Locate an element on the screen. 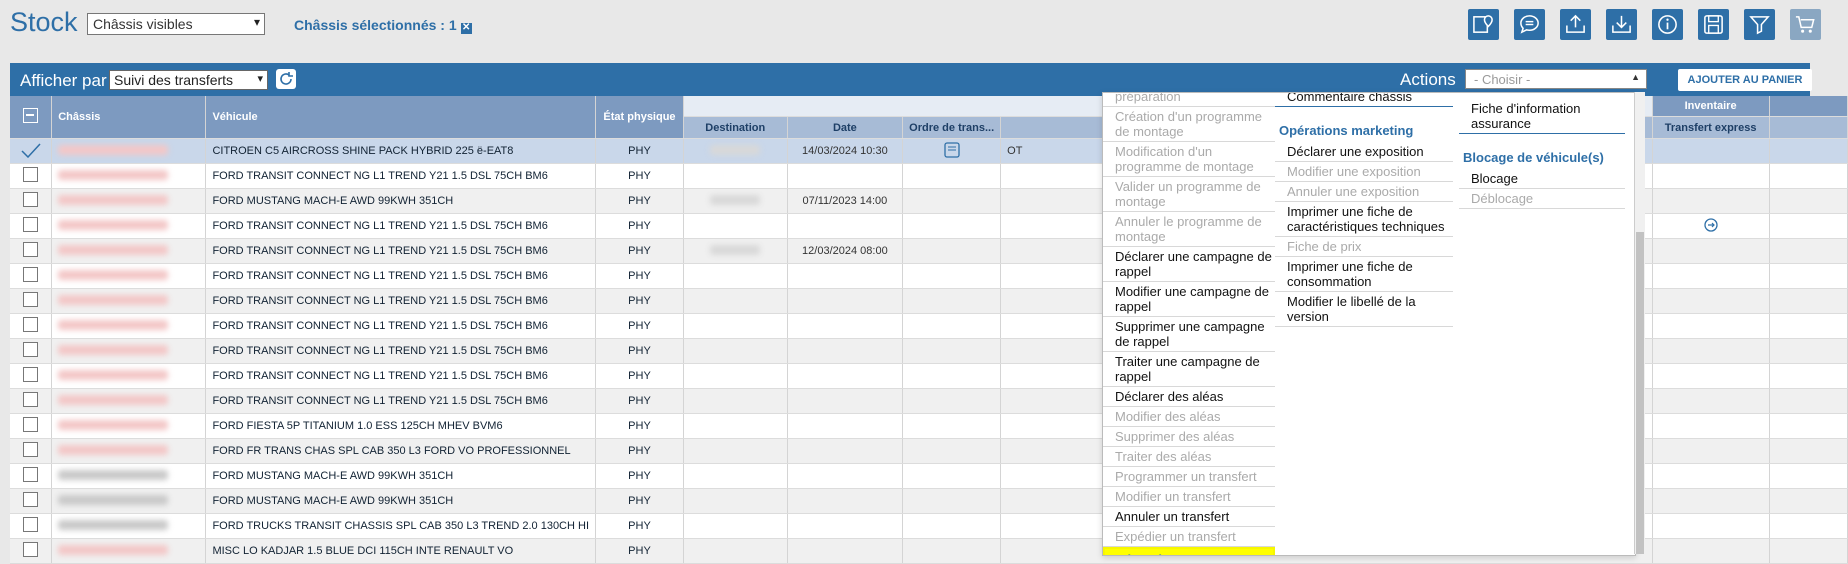  menu-item: Réceptionner un transfert is located at coordinates (1189, 551).